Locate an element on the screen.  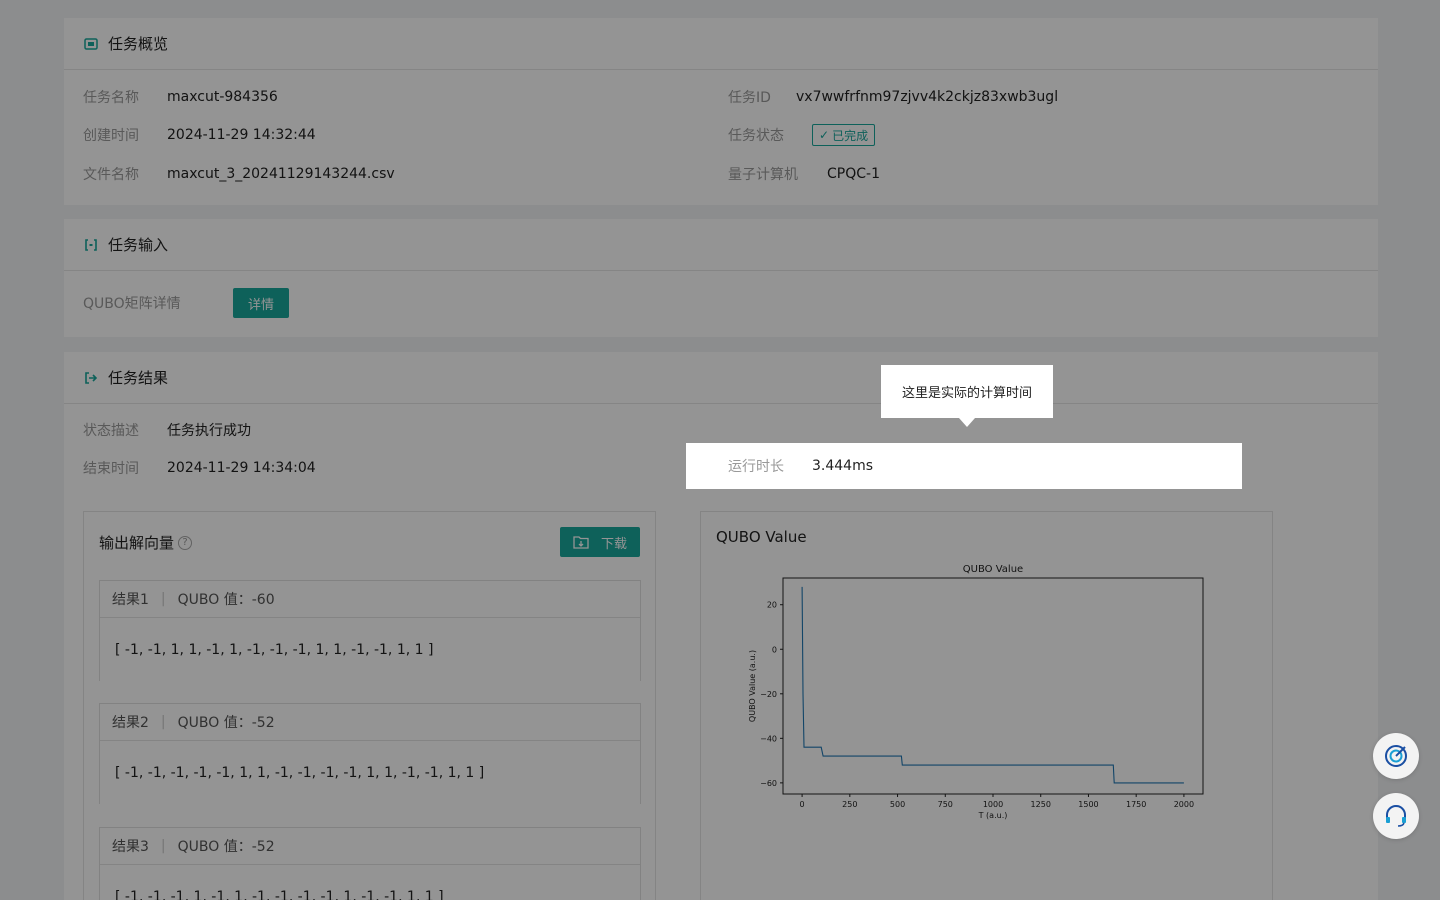
runtime-value: 3.444ms is located at coordinates (843, 466).